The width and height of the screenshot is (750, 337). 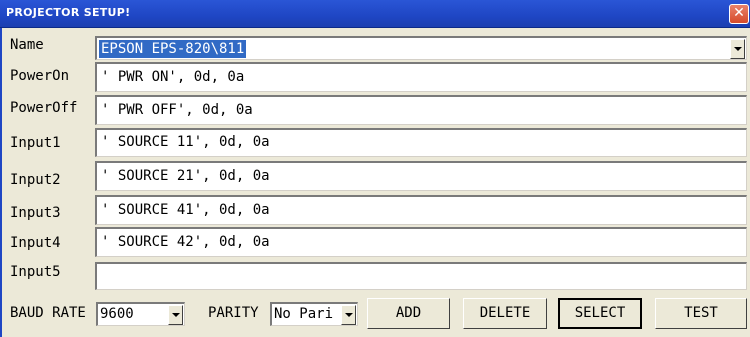 I want to click on parity-value: No Pari, so click(x=304, y=314).